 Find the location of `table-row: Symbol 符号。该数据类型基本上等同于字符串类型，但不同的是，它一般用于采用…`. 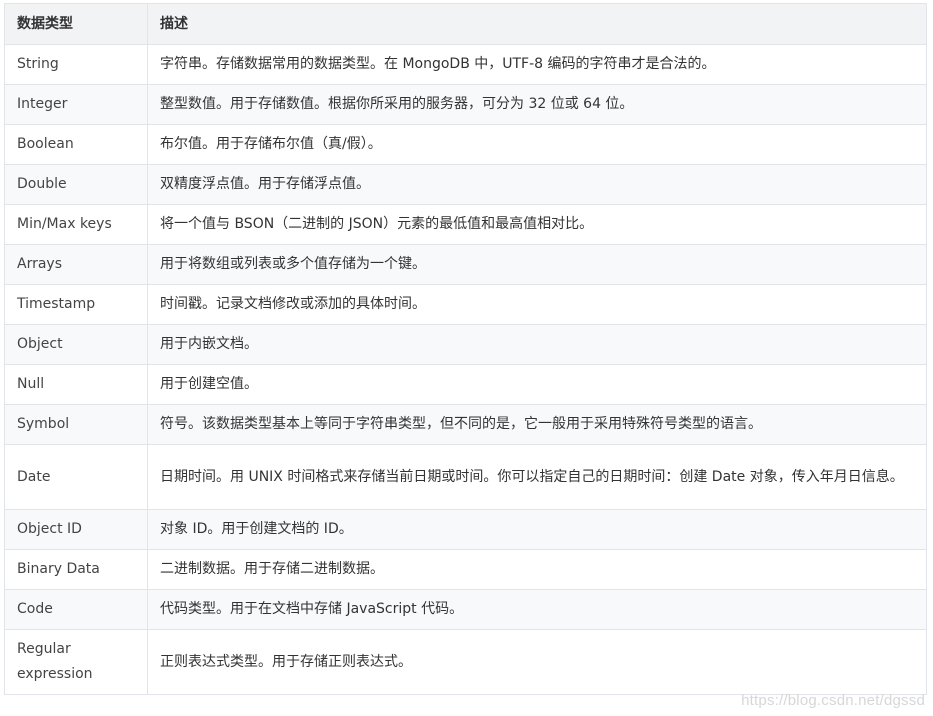

table-row: Symbol 符号。该数据类型基本上等同于字符串类型，但不同的是，它一般用于采用… is located at coordinates (465, 424).